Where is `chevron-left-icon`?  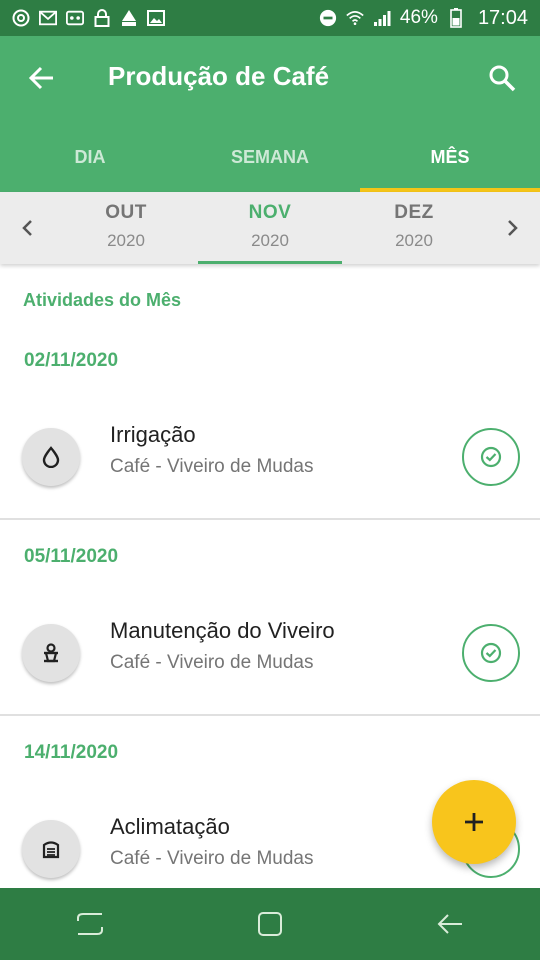 chevron-left-icon is located at coordinates (27, 228).